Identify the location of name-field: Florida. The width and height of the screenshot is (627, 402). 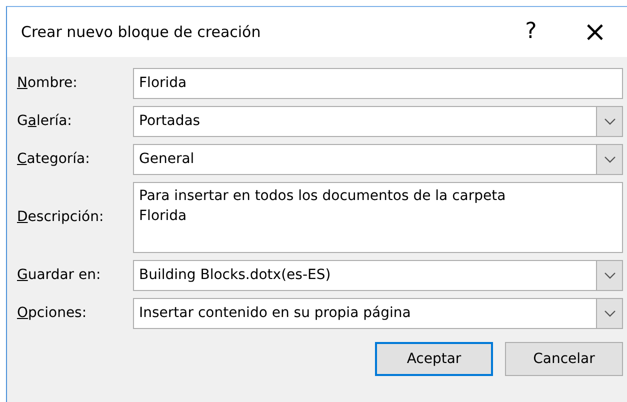
(378, 83).